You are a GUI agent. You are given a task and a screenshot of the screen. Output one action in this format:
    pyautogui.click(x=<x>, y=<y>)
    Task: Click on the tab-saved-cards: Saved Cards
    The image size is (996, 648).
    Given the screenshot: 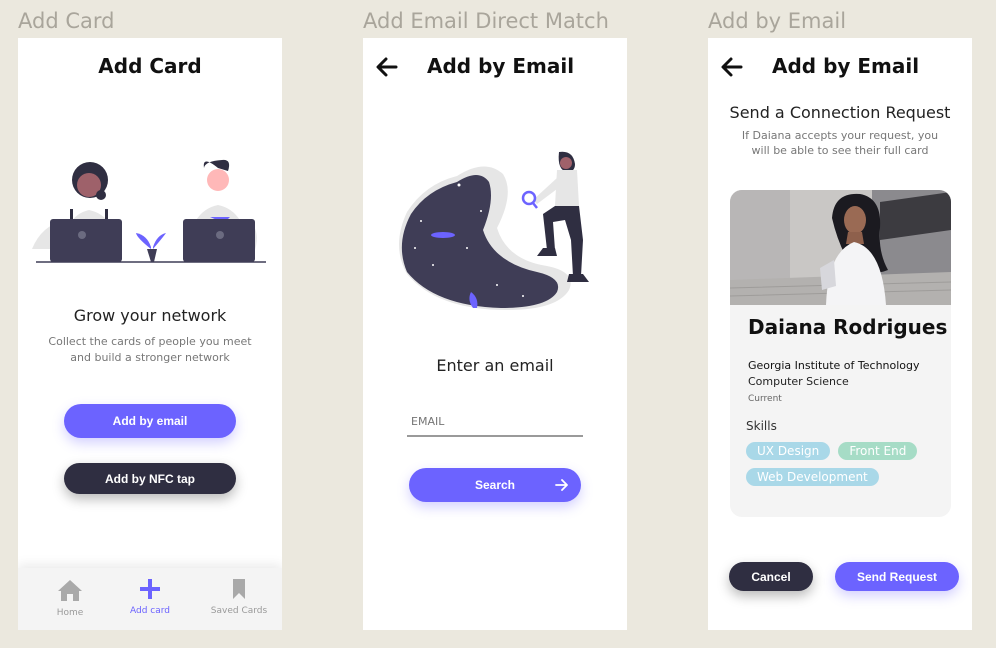 What is the action you would take?
    pyautogui.click(x=239, y=597)
    